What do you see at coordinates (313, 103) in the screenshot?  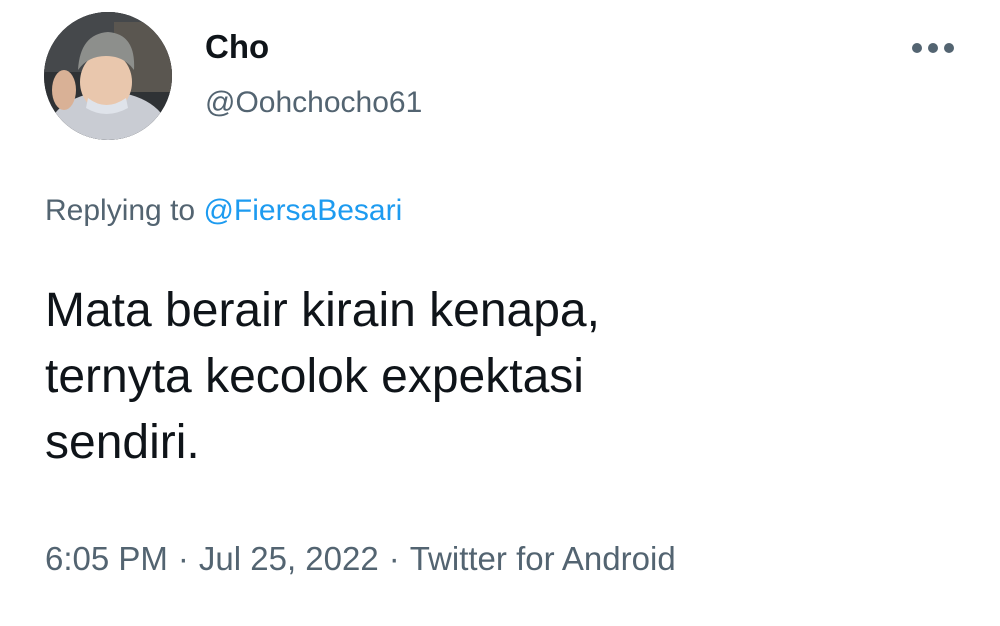 I see `author-handle: @Oohchocho61` at bounding box center [313, 103].